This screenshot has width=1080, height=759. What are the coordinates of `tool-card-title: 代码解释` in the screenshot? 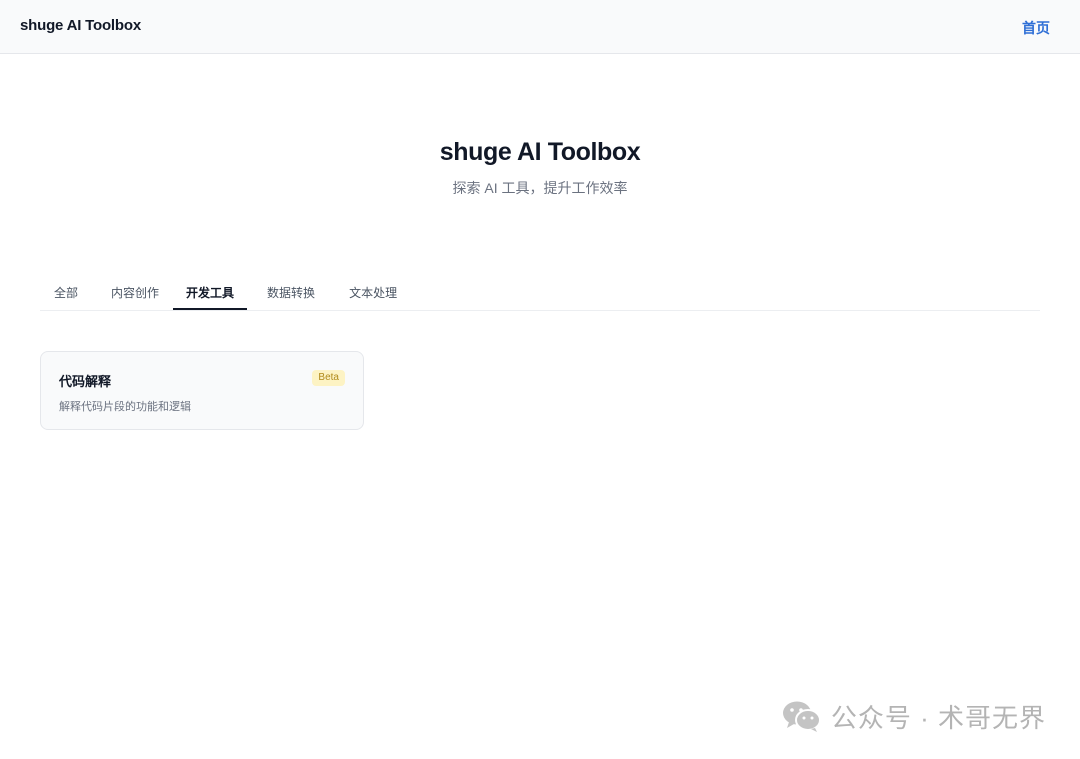 It's located at (85, 381).